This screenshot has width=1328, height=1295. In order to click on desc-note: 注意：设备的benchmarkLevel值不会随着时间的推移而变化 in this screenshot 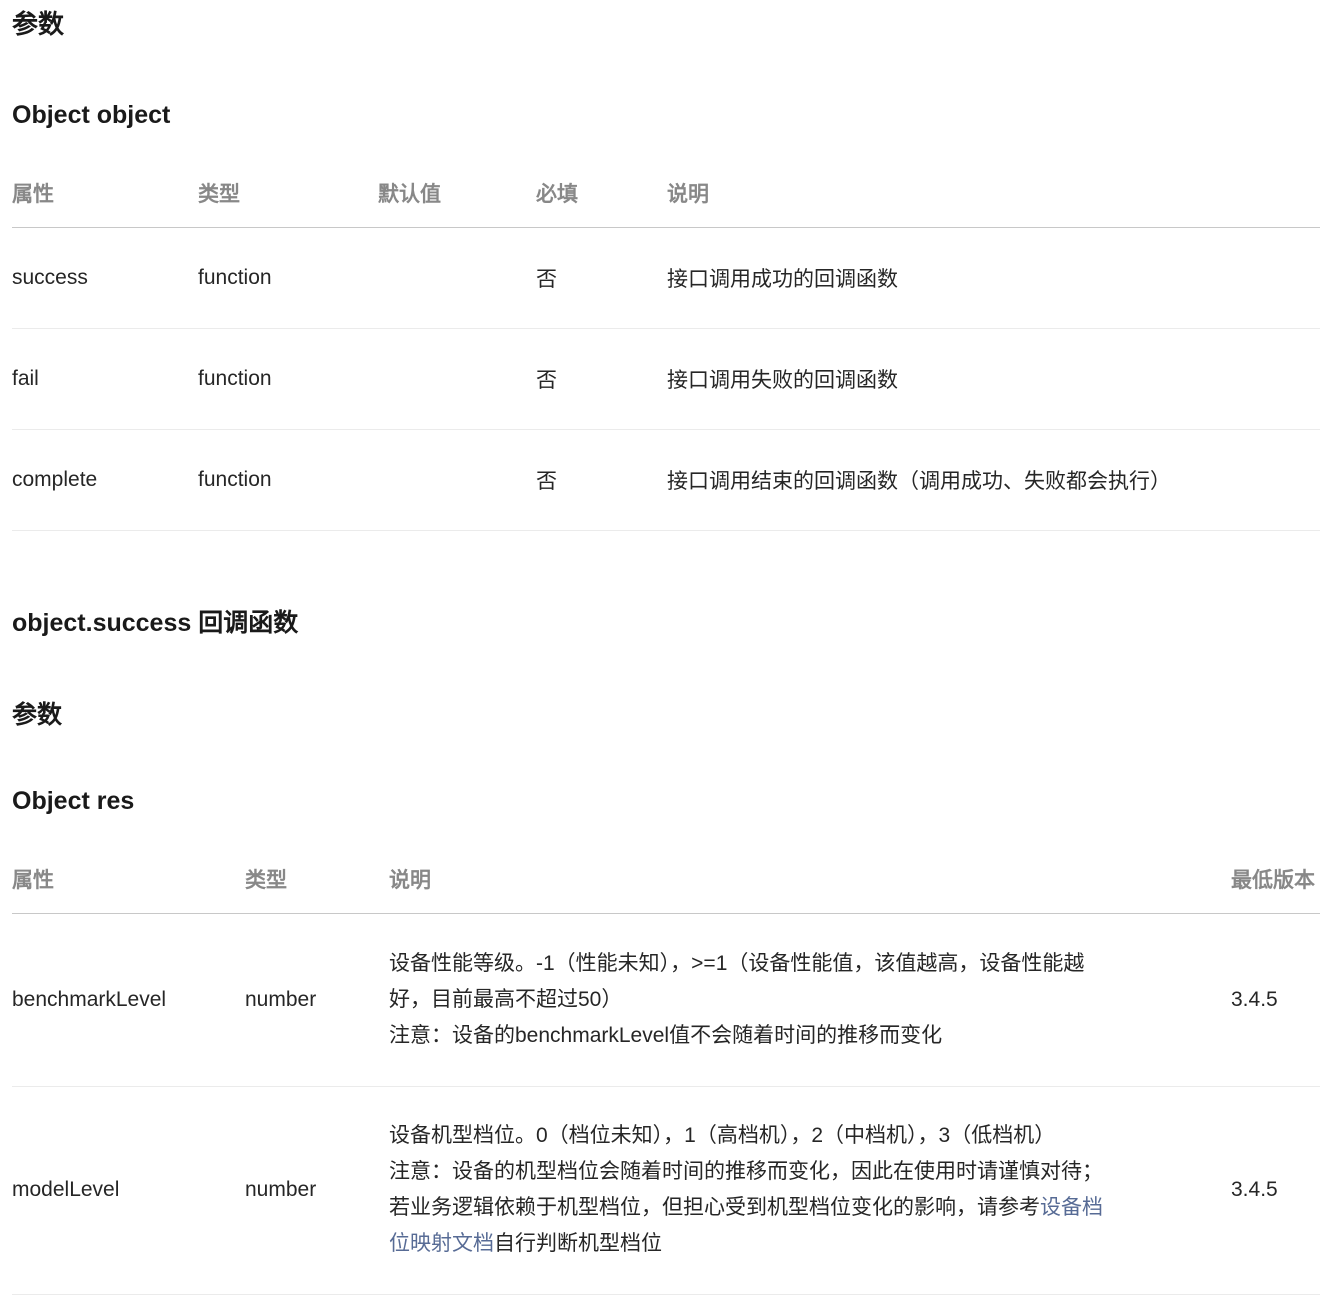, I will do `click(666, 1035)`.